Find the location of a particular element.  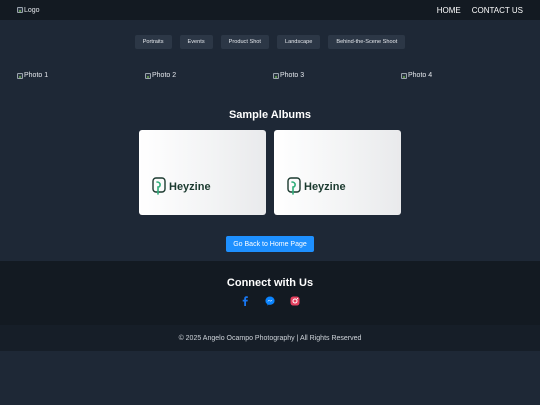

photo-item: Photo 4 is located at coordinates (416, 75).